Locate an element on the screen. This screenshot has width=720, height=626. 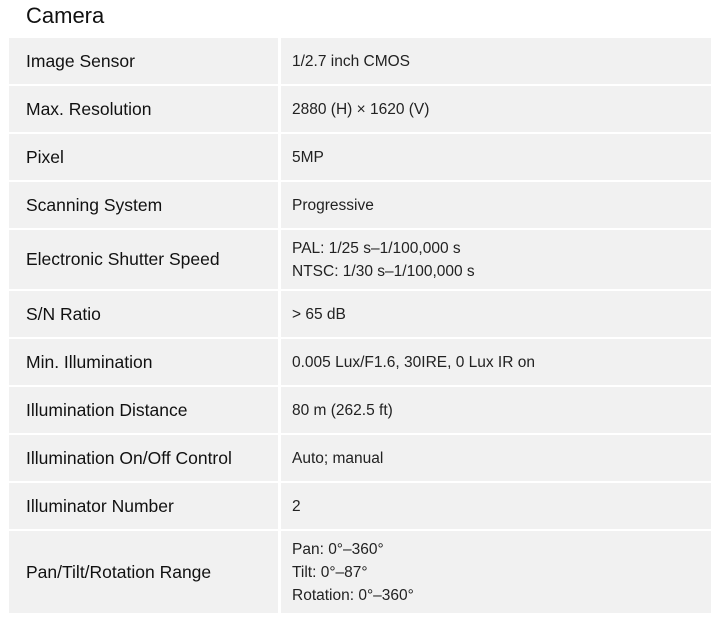
spec-label: Image Sensor is located at coordinates (145, 62).